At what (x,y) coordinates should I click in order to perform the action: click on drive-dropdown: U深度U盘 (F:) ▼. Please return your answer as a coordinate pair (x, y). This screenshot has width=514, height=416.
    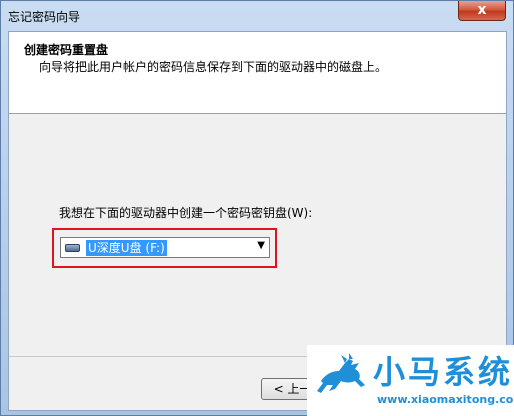
    Looking at the image, I should click on (165, 247).